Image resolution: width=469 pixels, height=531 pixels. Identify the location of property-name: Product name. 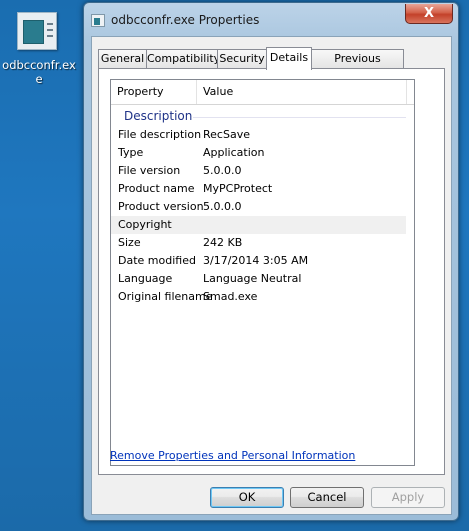
(156, 188).